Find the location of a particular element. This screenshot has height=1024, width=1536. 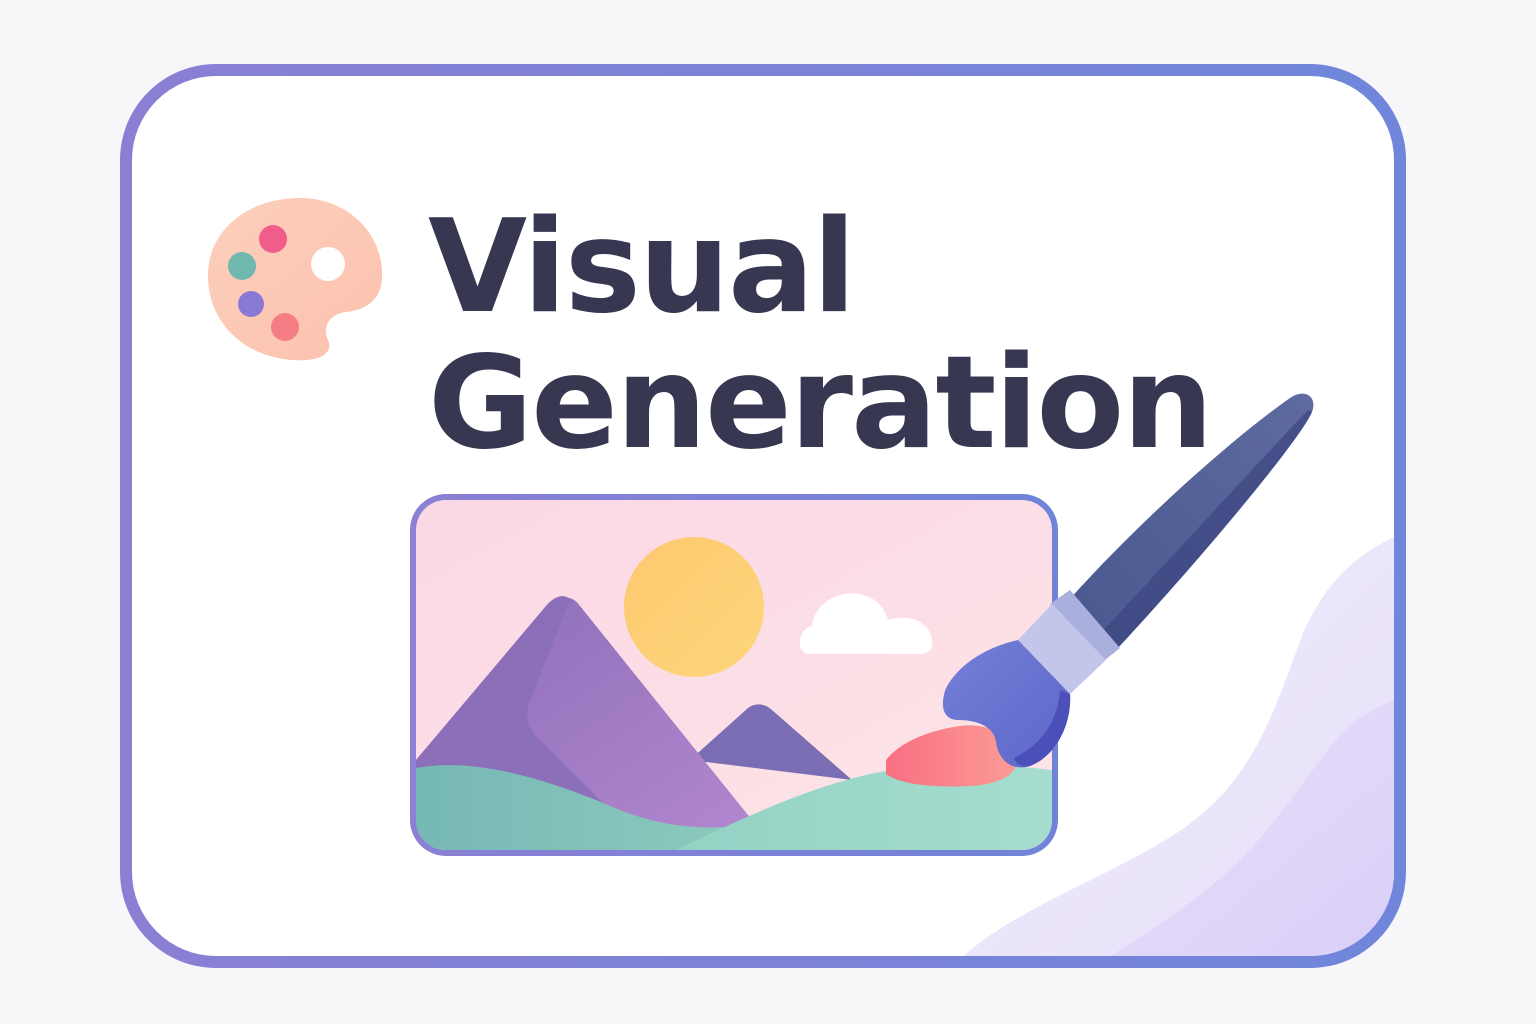

page-title: Visual Generation is located at coordinates (820, 335).